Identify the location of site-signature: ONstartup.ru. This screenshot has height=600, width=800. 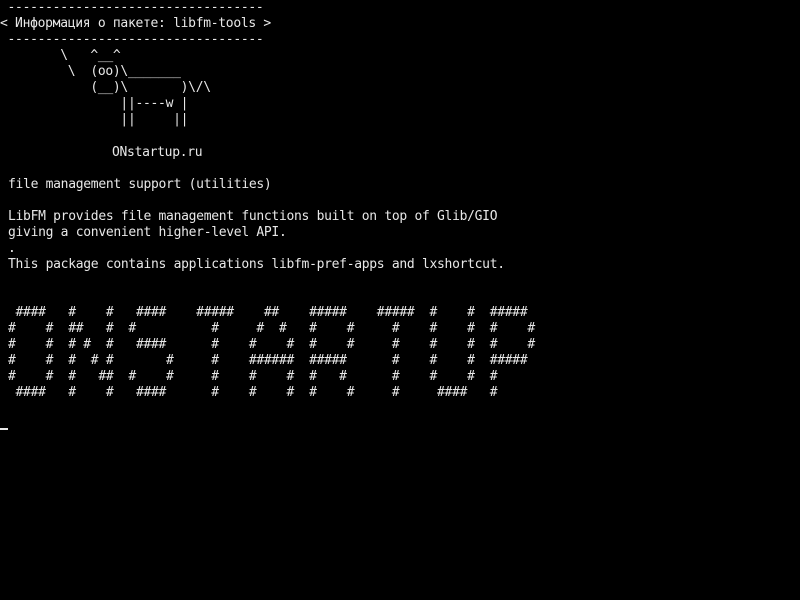
(157, 152).